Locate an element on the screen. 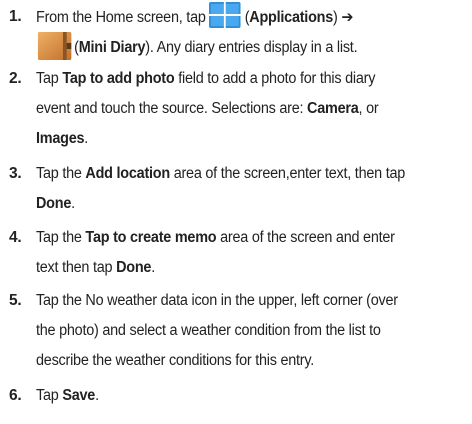  step-number: 4. is located at coordinates (15, 237).